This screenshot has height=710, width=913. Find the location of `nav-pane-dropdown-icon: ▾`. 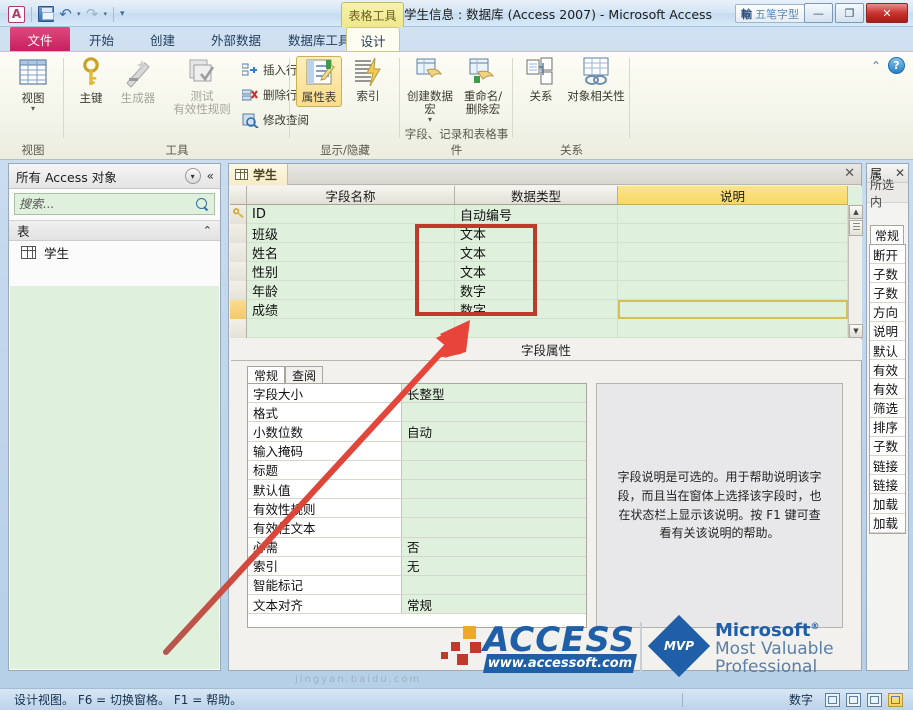

nav-pane-dropdown-icon: ▾ is located at coordinates (192, 176).